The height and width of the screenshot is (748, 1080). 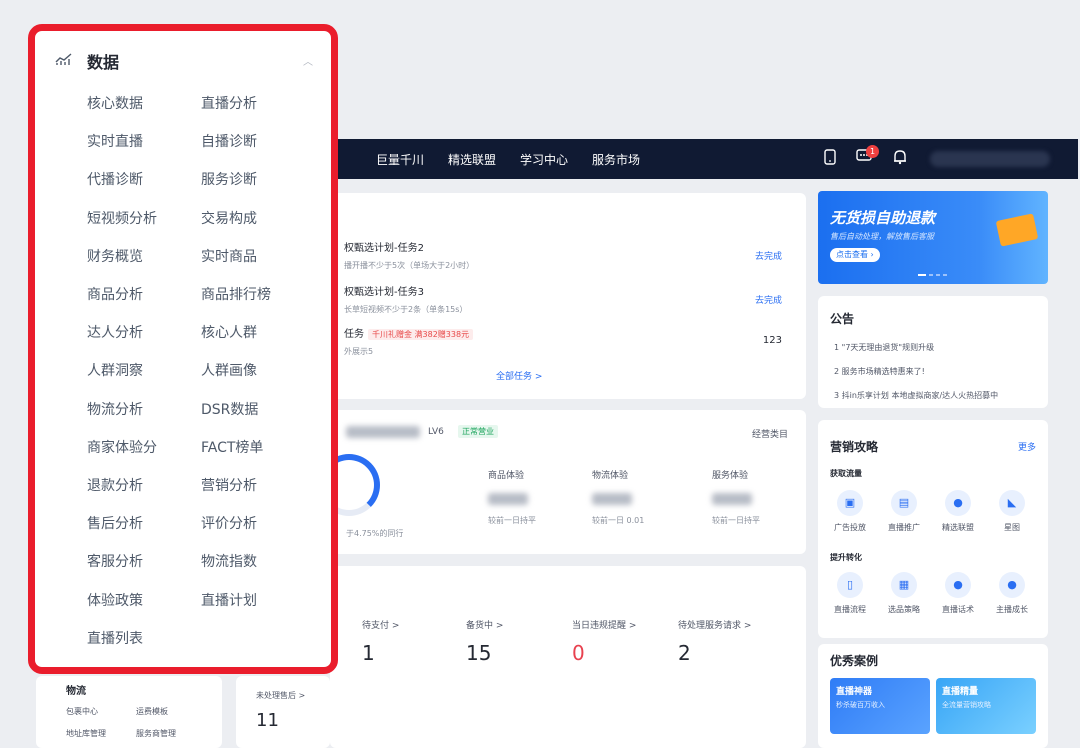 What do you see at coordinates (714, 641) in the screenshot?
I see `stat-service-requests: 待处理服务请求 > 2` at bounding box center [714, 641].